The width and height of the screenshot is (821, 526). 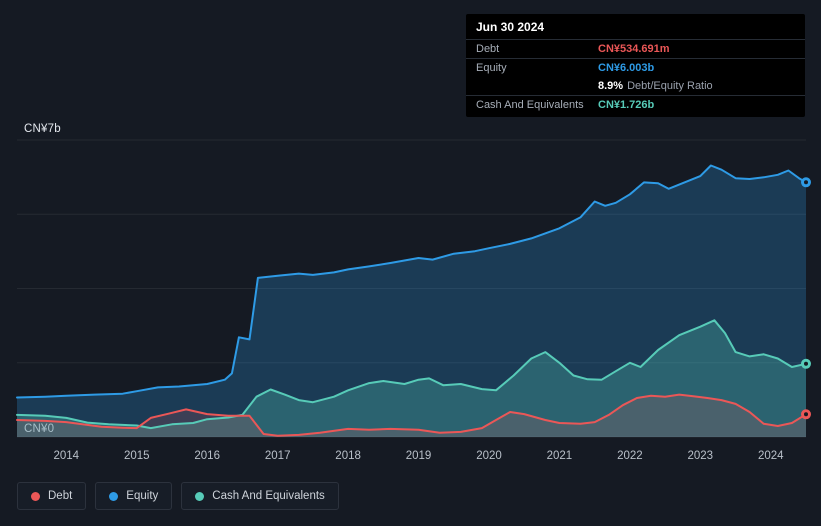 I want to click on tooltip-debt-value: CN¥534.691m, so click(x=634, y=49).